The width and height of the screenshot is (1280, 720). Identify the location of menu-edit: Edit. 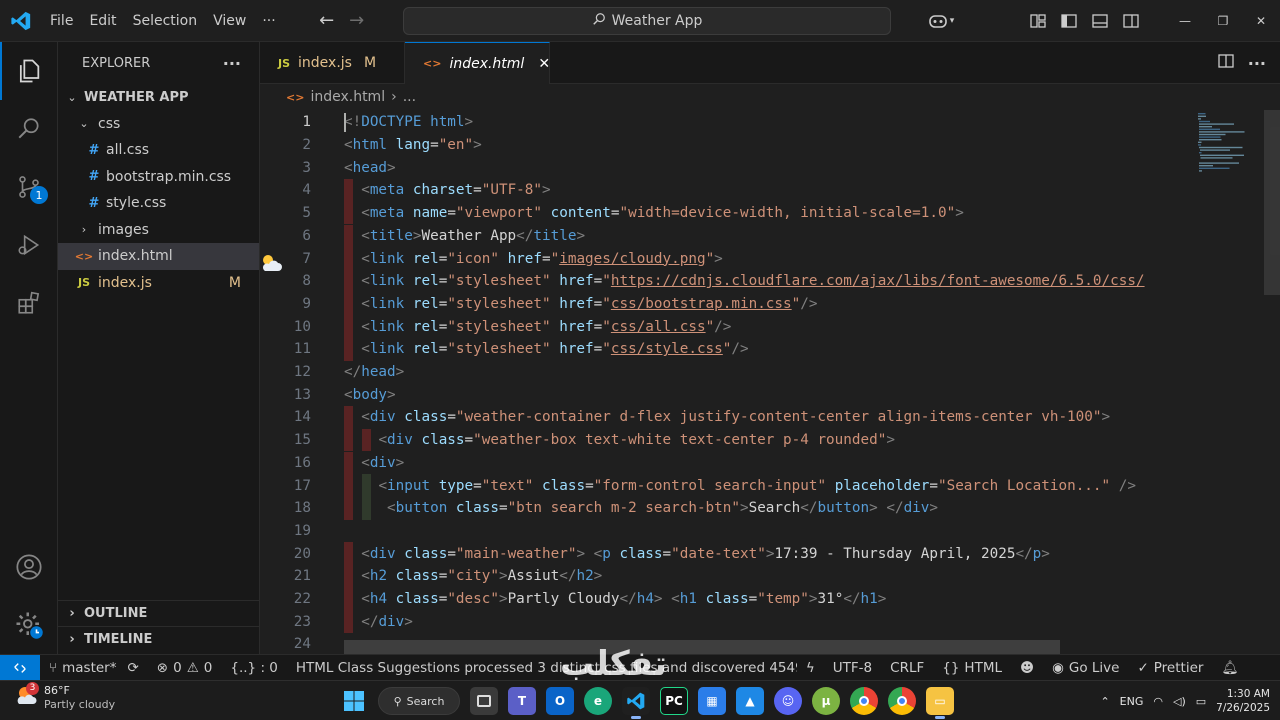
(102, 21).